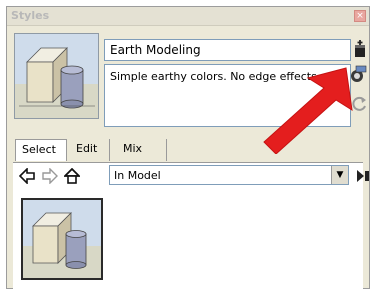 The width and height of the screenshot is (375, 295). What do you see at coordinates (363, 176) in the screenshot?
I see `details-icon` at bounding box center [363, 176].